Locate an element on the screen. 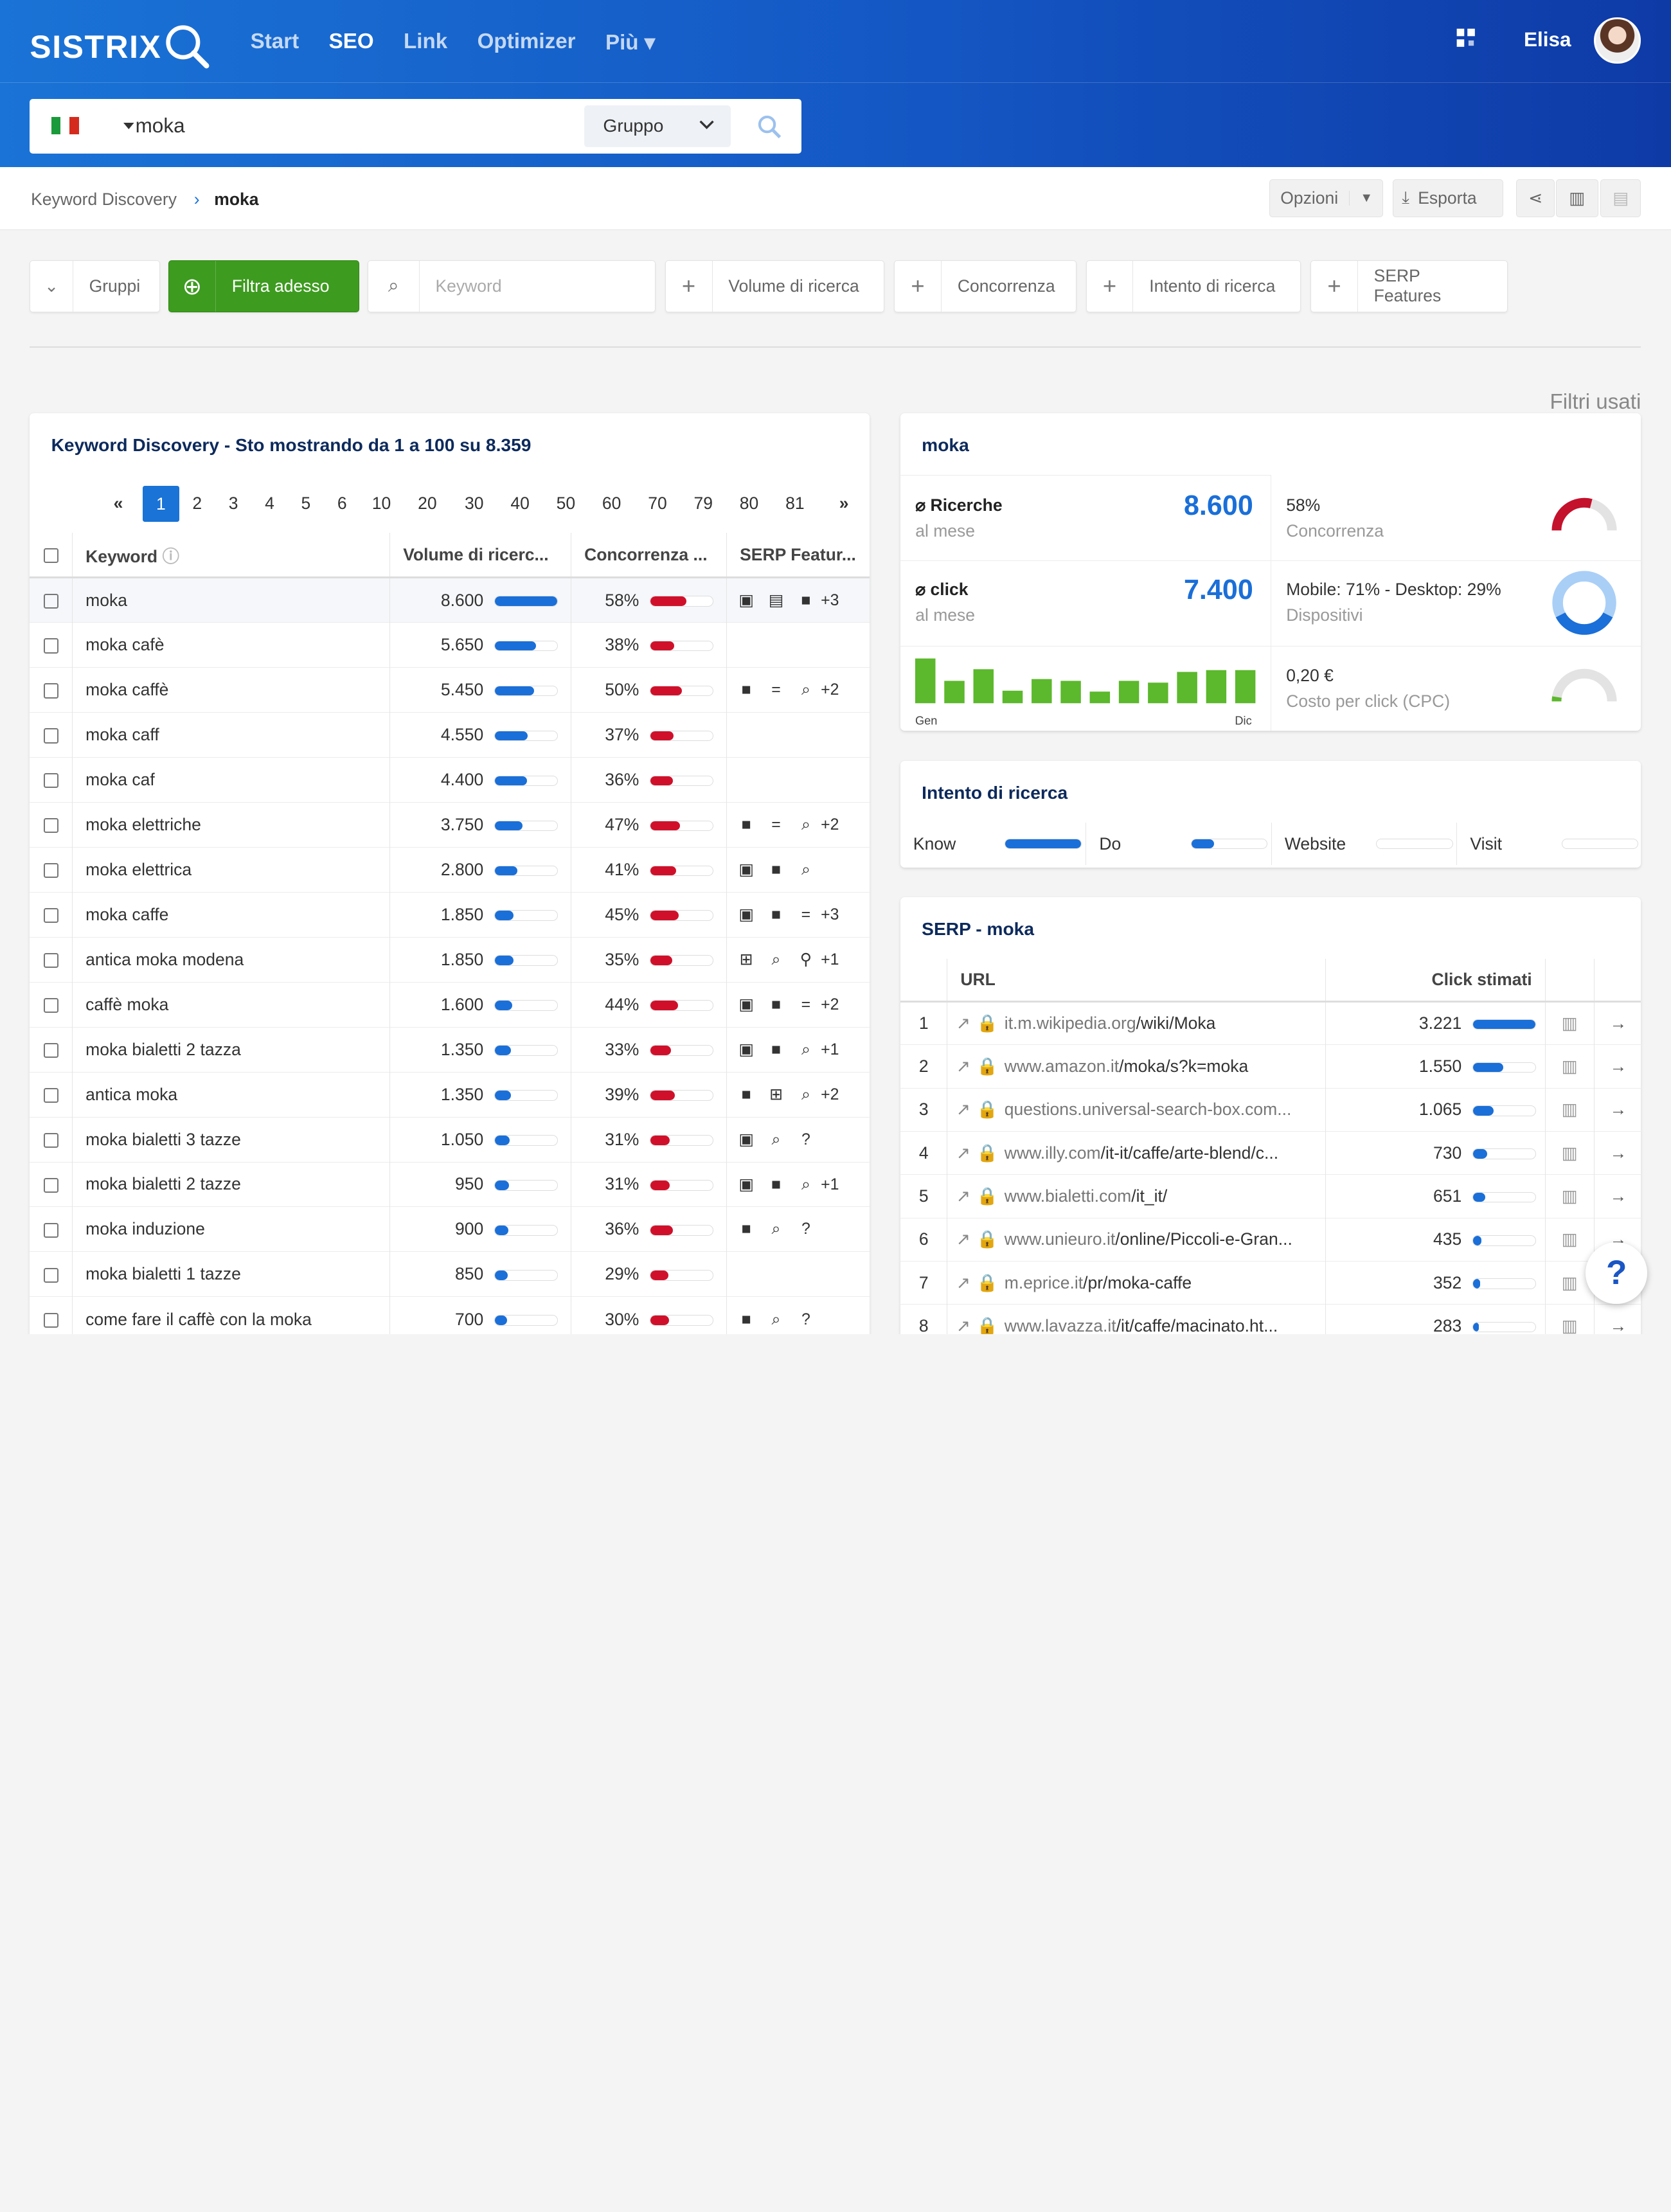  page-link: 6 is located at coordinates (342, 503).